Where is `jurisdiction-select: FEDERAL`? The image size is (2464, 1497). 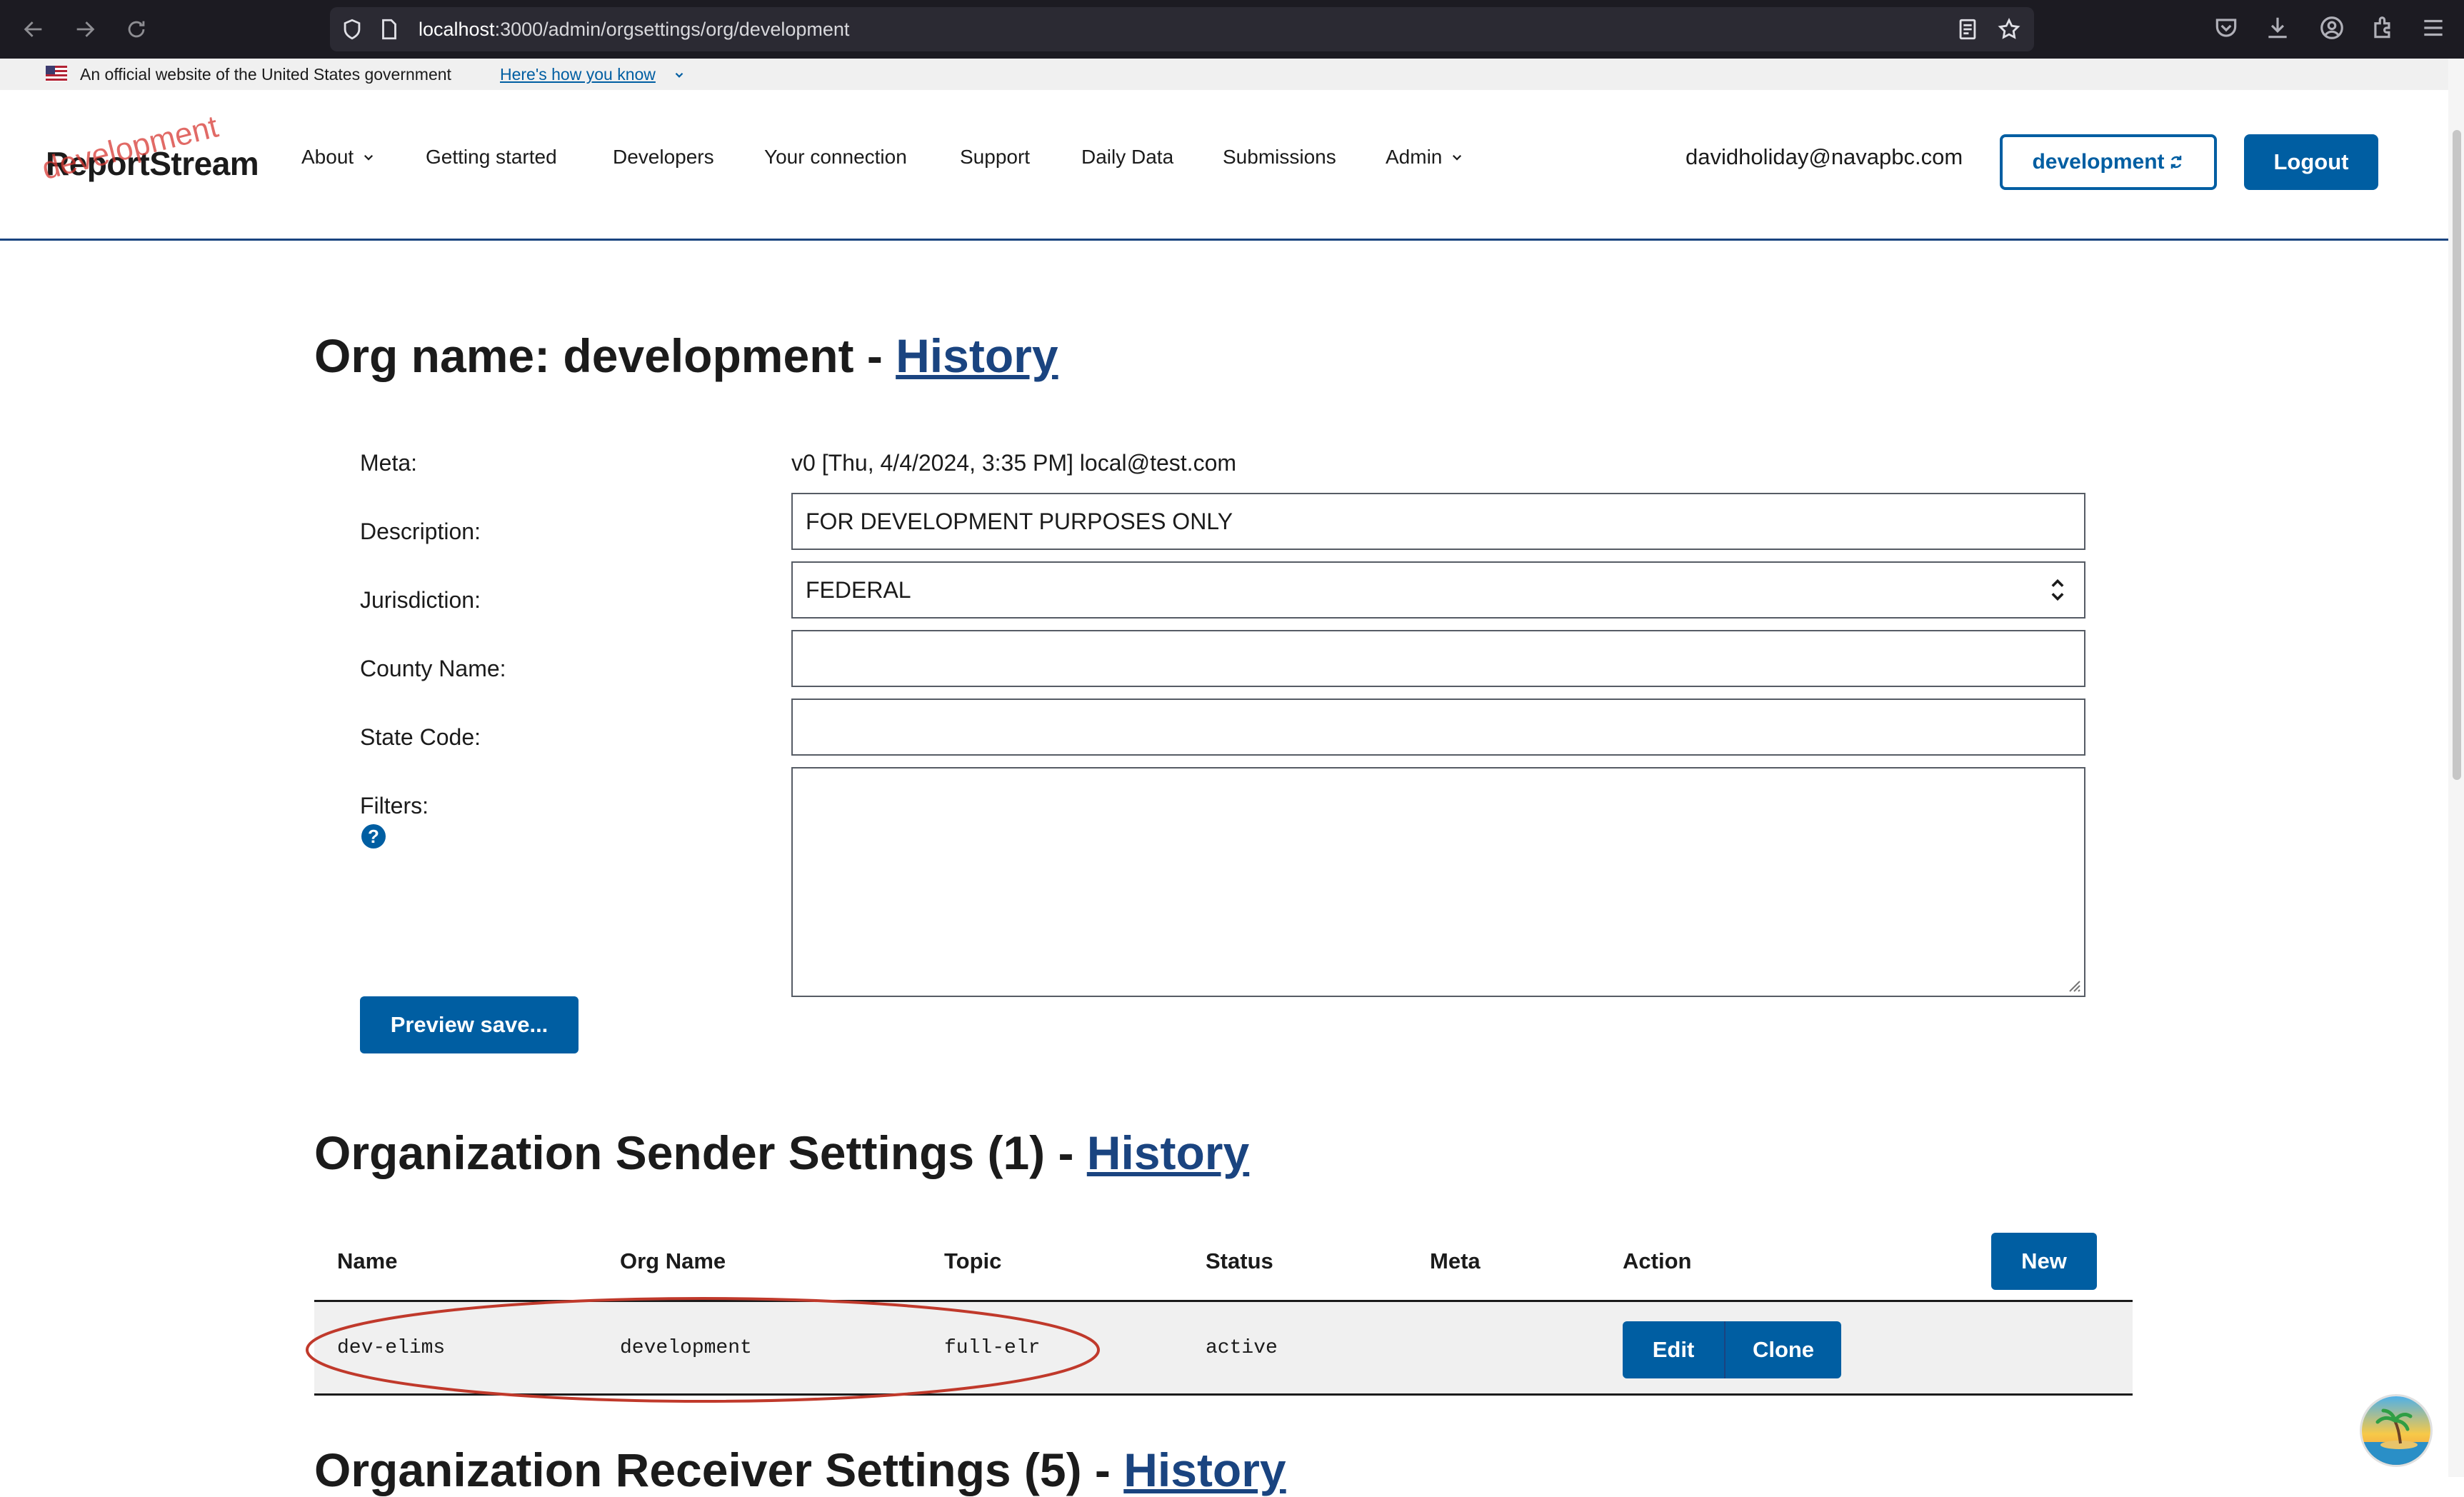 jurisdiction-select: FEDERAL is located at coordinates (1438, 590).